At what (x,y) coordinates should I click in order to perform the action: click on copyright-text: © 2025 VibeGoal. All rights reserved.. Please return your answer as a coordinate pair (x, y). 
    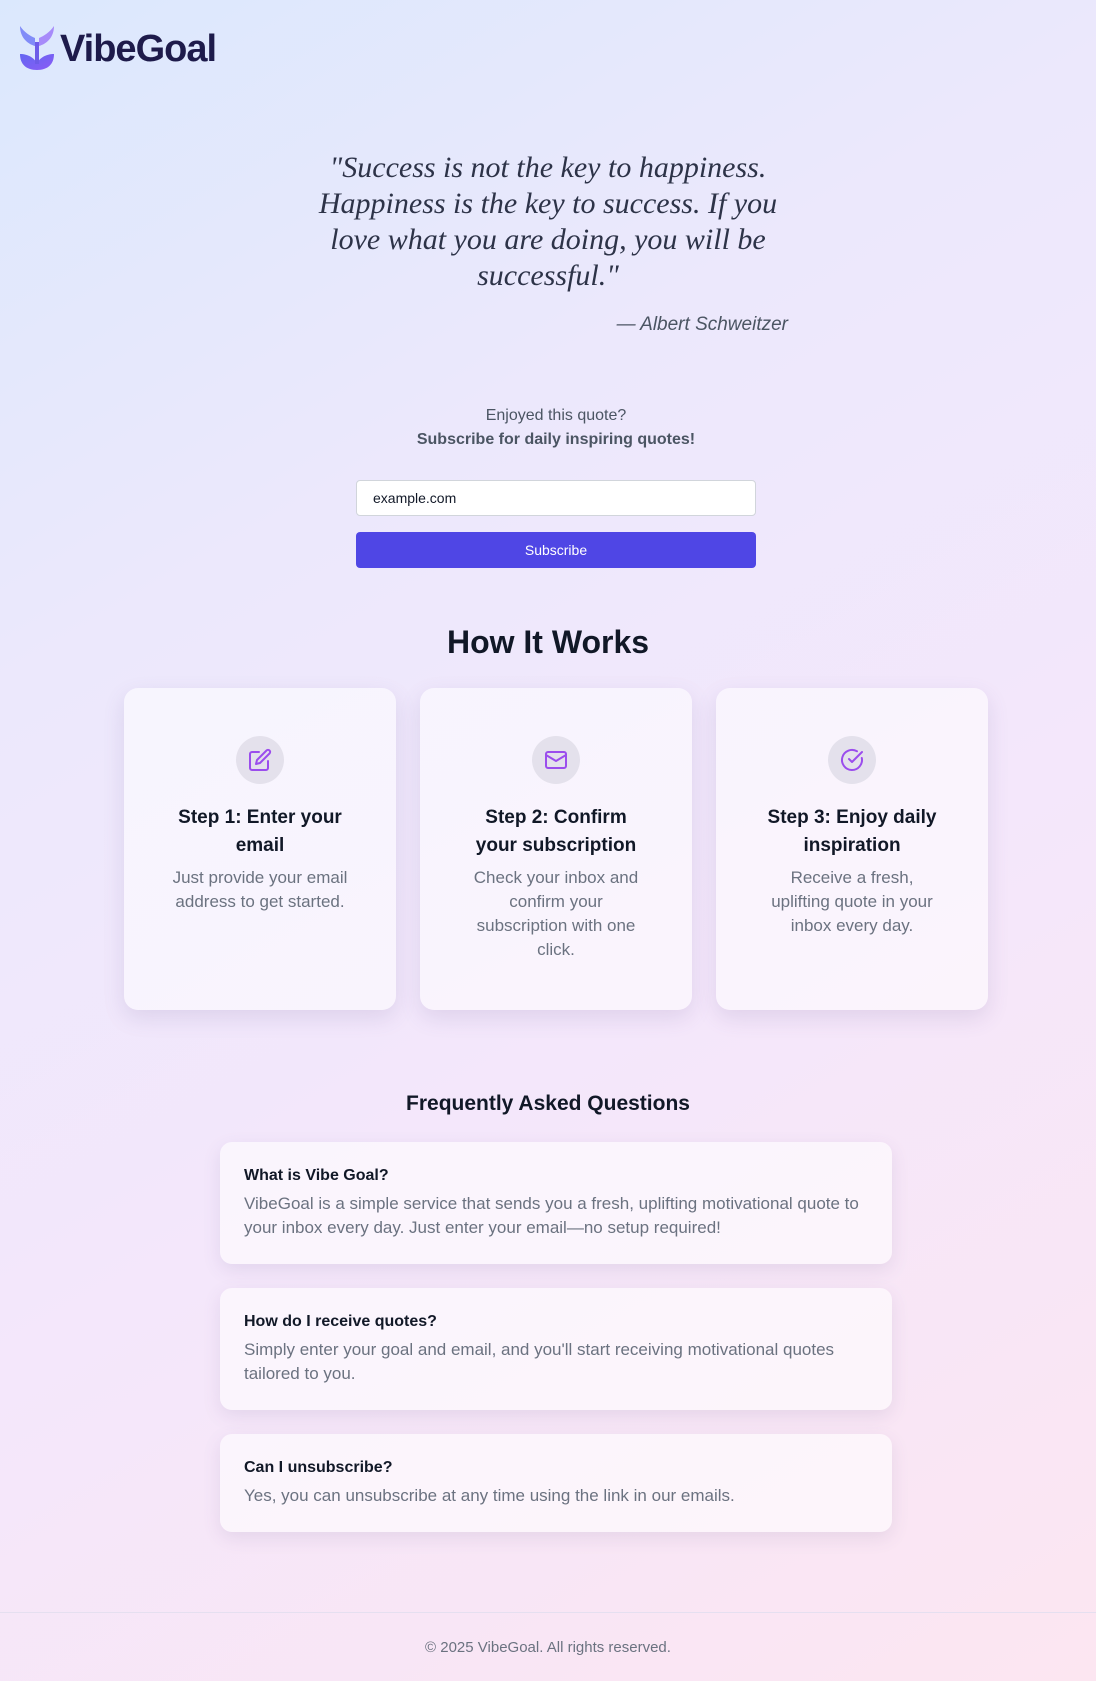
    Looking at the image, I should click on (548, 1647).